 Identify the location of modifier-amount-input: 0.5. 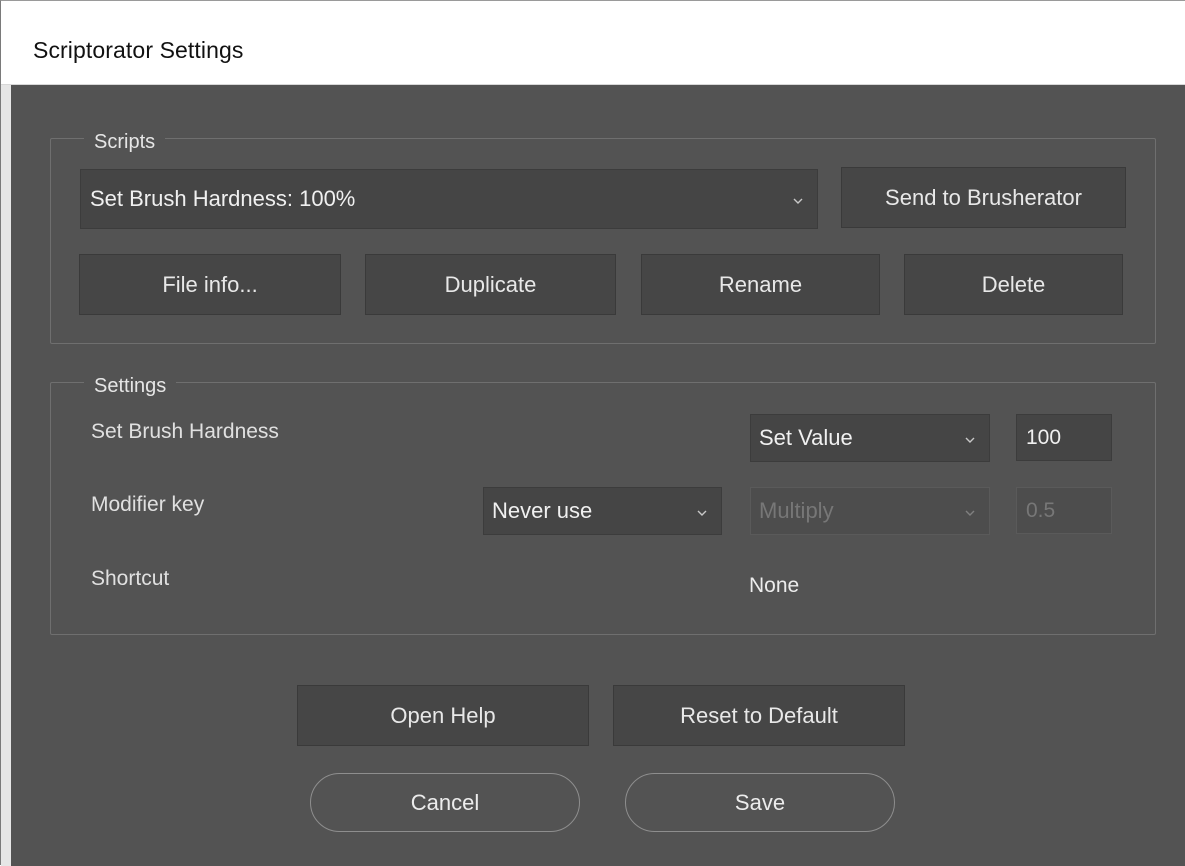
(1064, 510).